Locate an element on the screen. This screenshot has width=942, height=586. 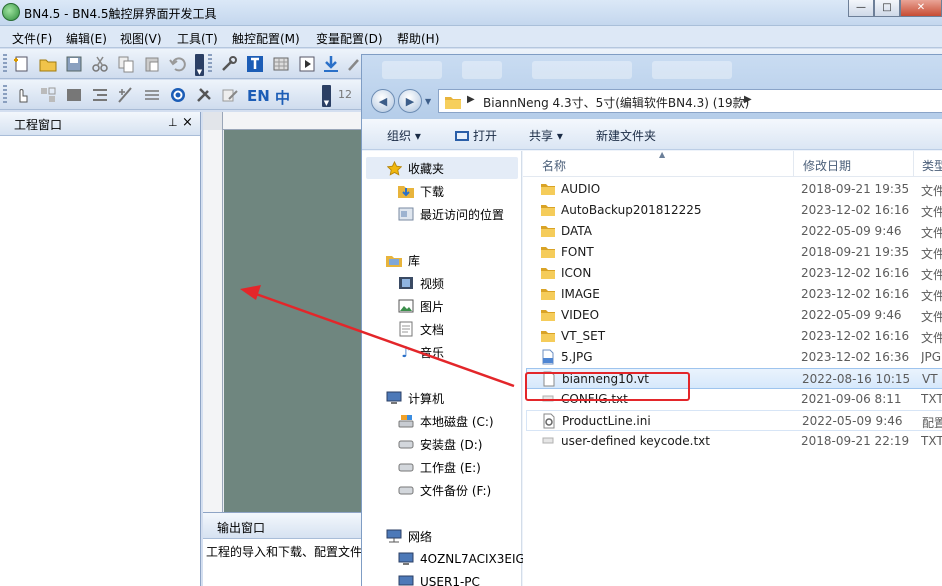
menu-edit: 编辑(E) is located at coordinates (86, 38).